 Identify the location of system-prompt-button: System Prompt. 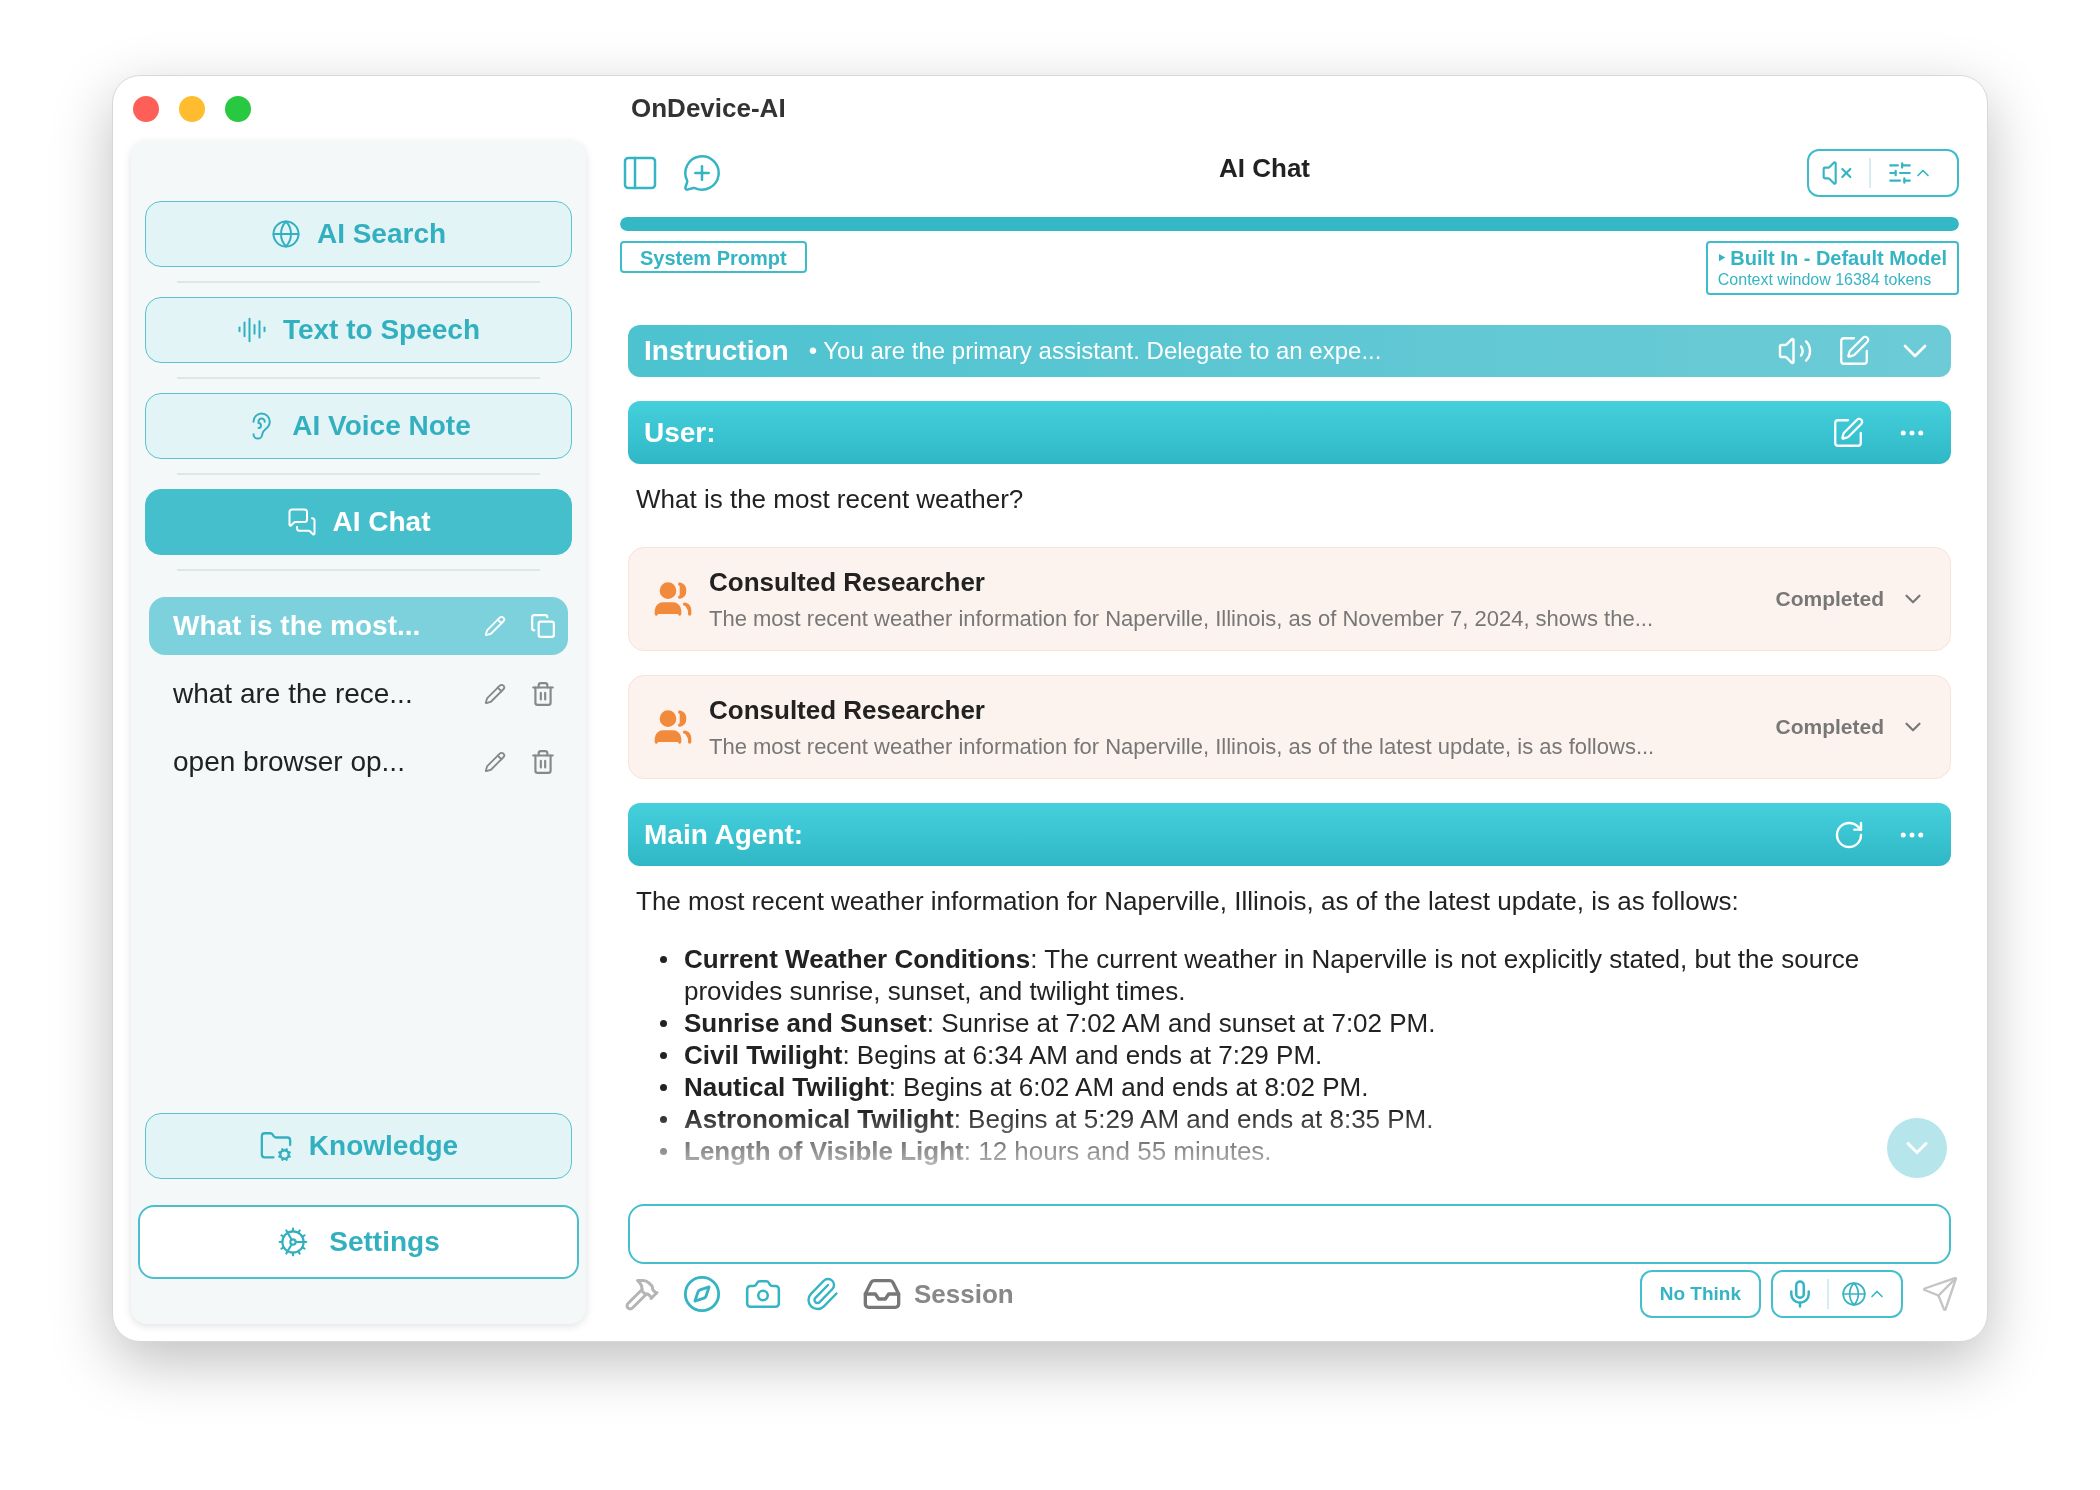
(713, 257).